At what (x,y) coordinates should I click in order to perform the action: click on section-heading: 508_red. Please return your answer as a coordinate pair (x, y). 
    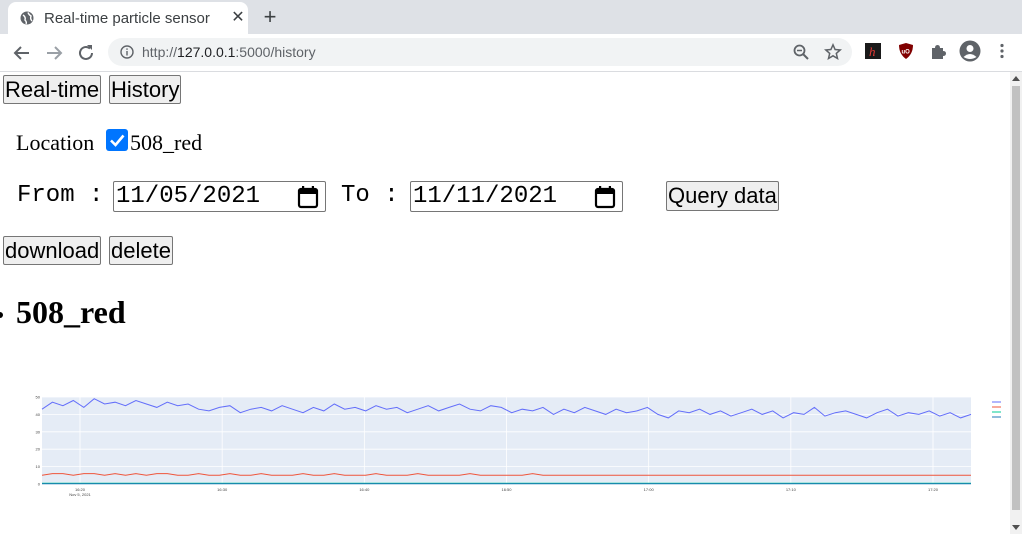
    Looking at the image, I should click on (71, 312).